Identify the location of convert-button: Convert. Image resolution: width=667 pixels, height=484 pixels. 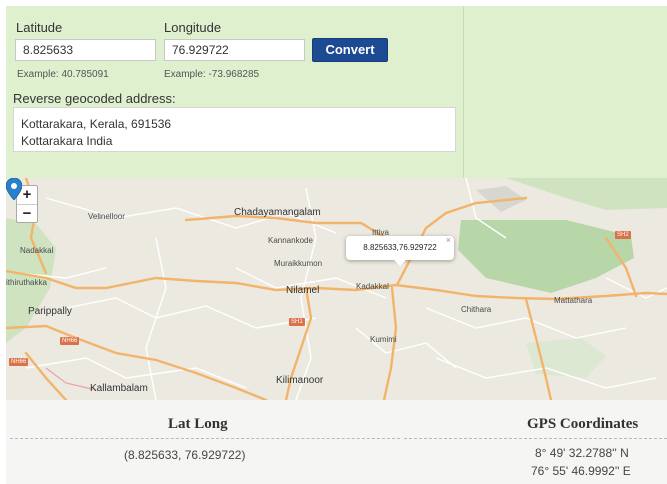
(350, 50).